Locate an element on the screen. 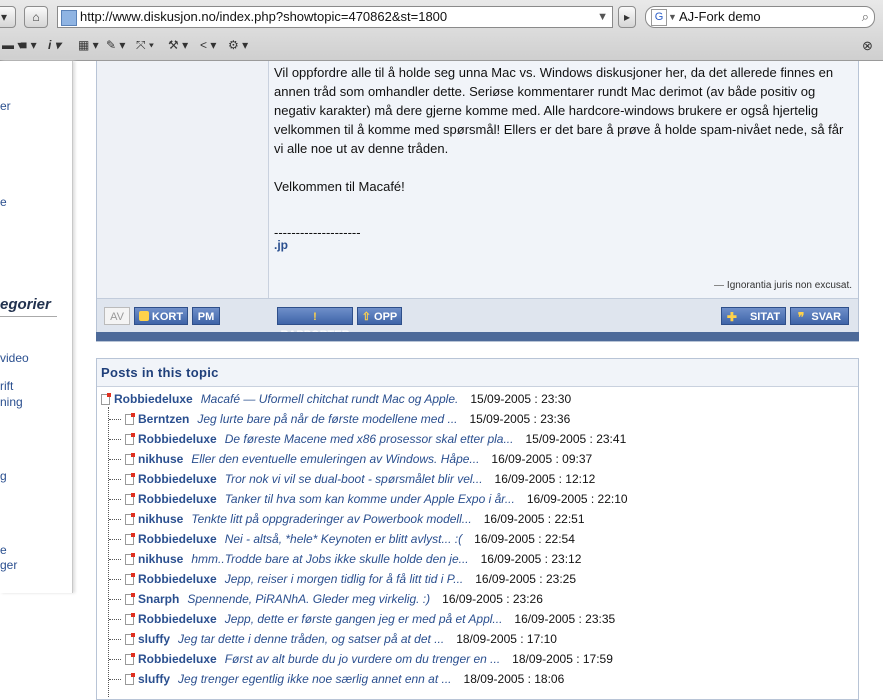 The image size is (883, 700). gear-icon: ⚙ ▾ is located at coordinates (238, 45).